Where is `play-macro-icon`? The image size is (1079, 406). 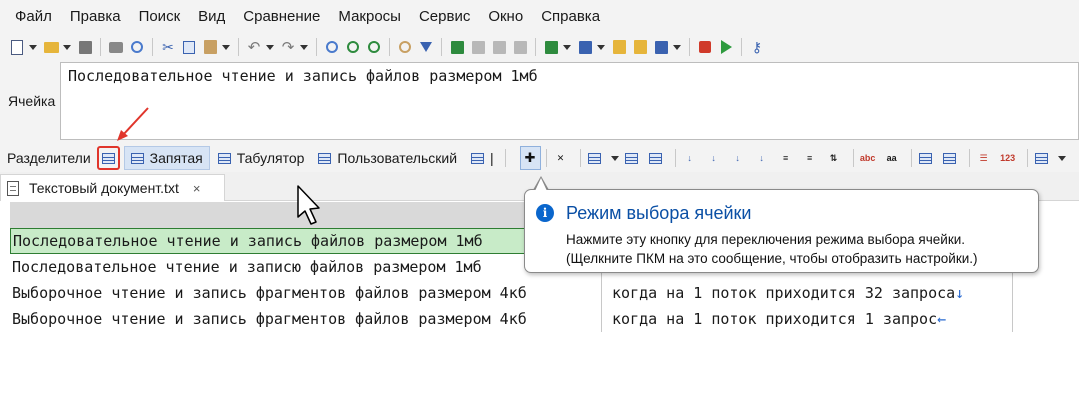 play-macro-icon is located at coordinates (726, 47).